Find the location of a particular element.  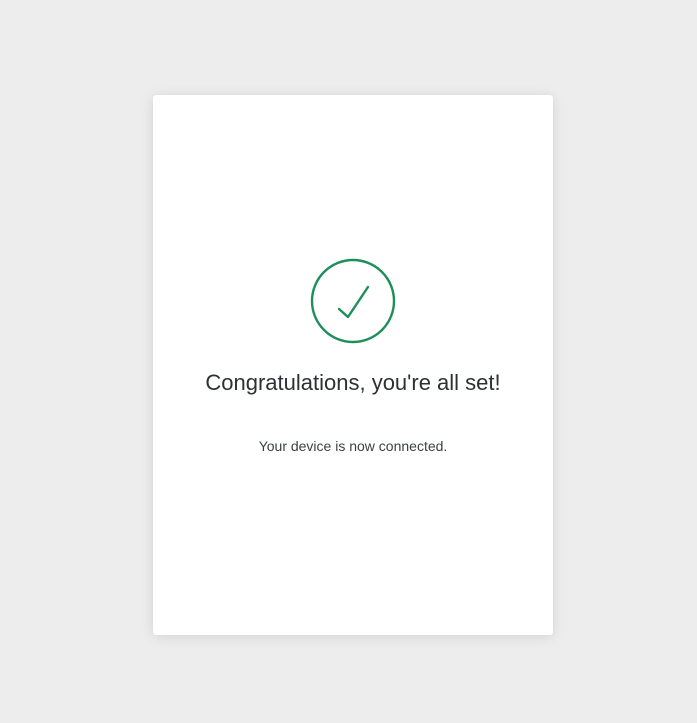

success-title: Congratulations, you're all set! is located at coordinates (353, 382).